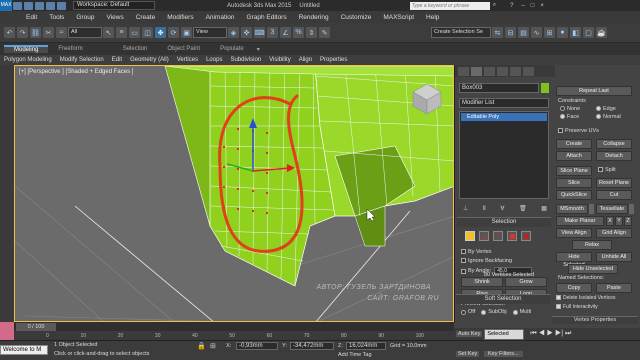  Describe the element at coordinates (612, 209) in the screenshot. I see `tessellate-button: Tessellate` at that location.